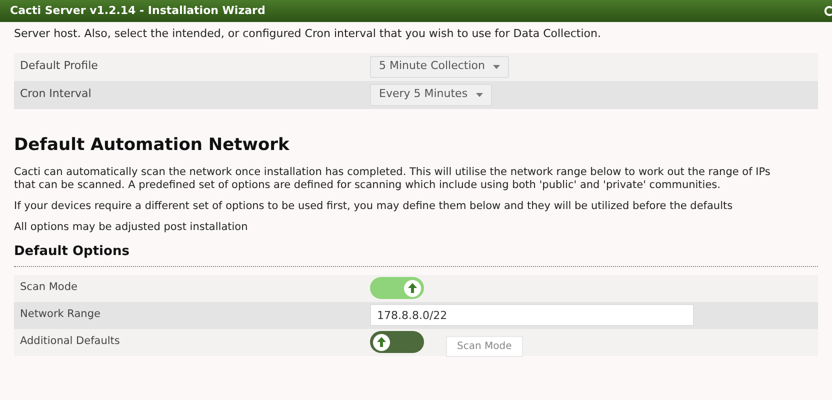 This screenshot has height=400, width=832. I want to click on paragraph: If your devices require a different set of options to be used first, you may define them below and they will be utilized before the defaults, so click(374, 206).